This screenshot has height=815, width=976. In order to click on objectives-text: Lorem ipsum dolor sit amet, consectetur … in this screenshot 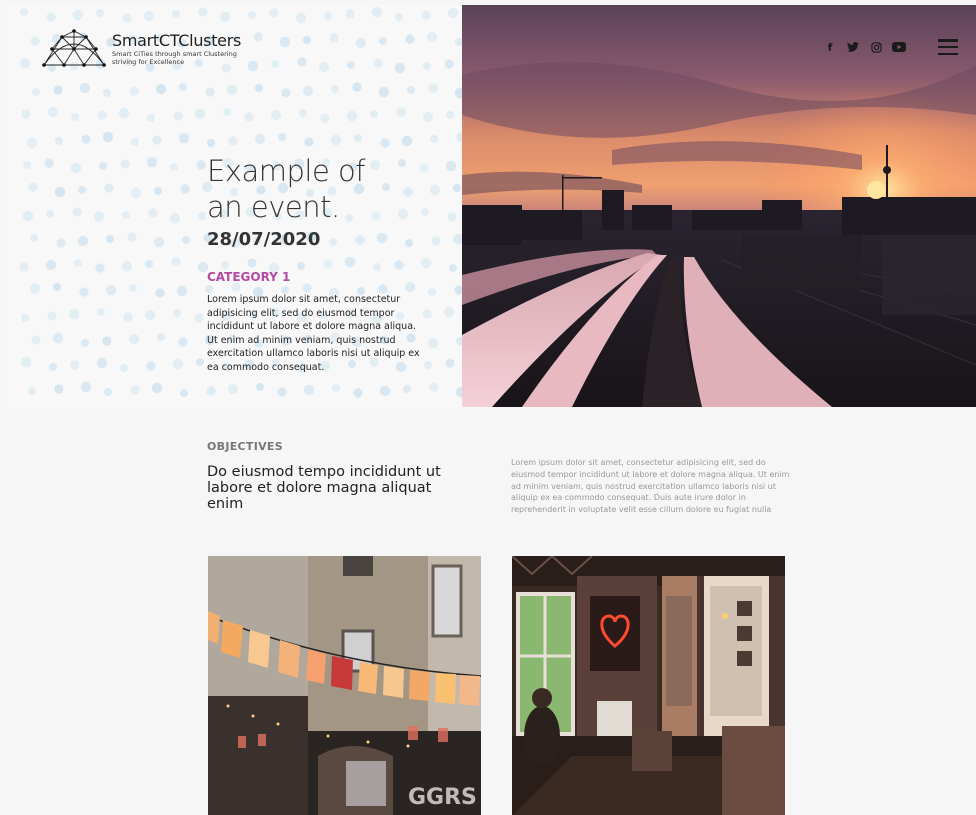, I will do `click(650, 486)`.